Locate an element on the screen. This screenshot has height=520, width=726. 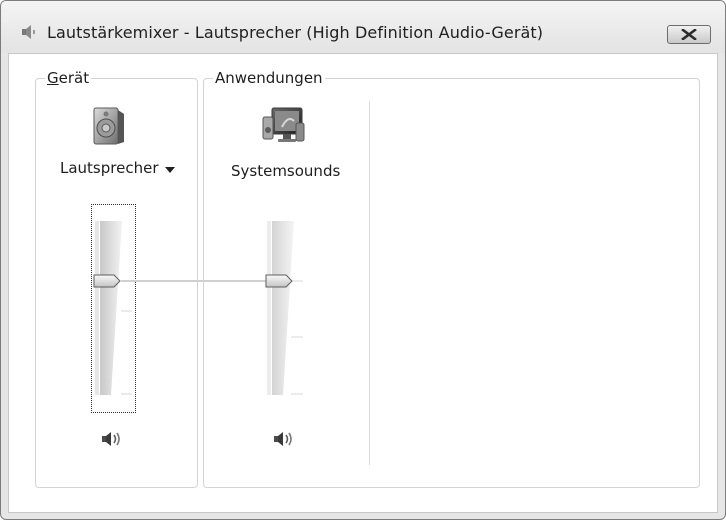
device-group-label: Gerät is located at coordinates (68, 78).